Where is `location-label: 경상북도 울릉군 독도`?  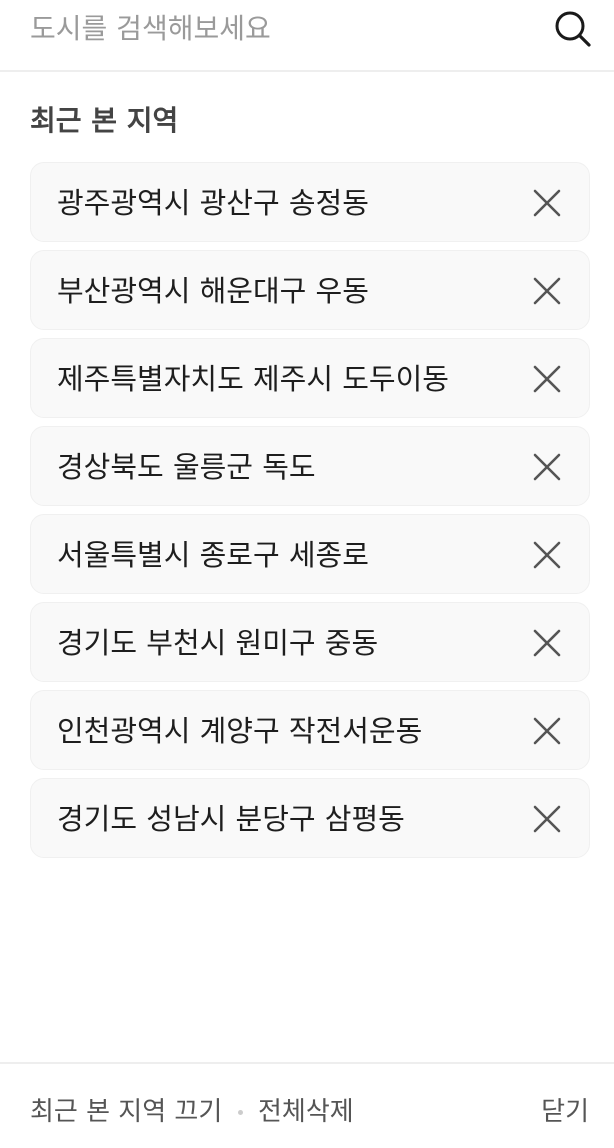 location-label: 경상북도 울릉군 독도 is located at coordinates (186, 467).